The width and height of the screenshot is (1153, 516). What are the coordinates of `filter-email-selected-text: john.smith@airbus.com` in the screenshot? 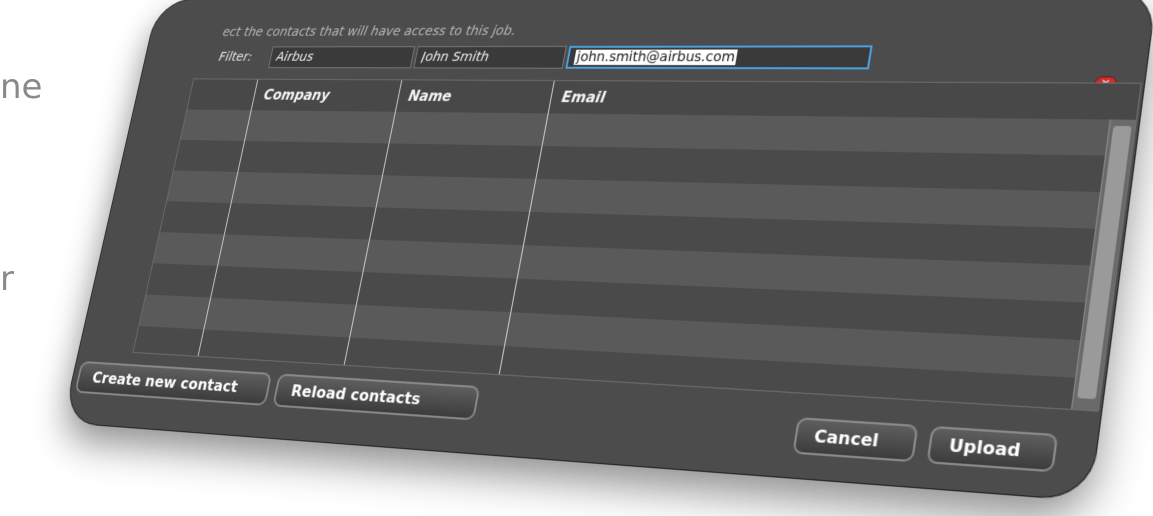 It's located at (656, 57).